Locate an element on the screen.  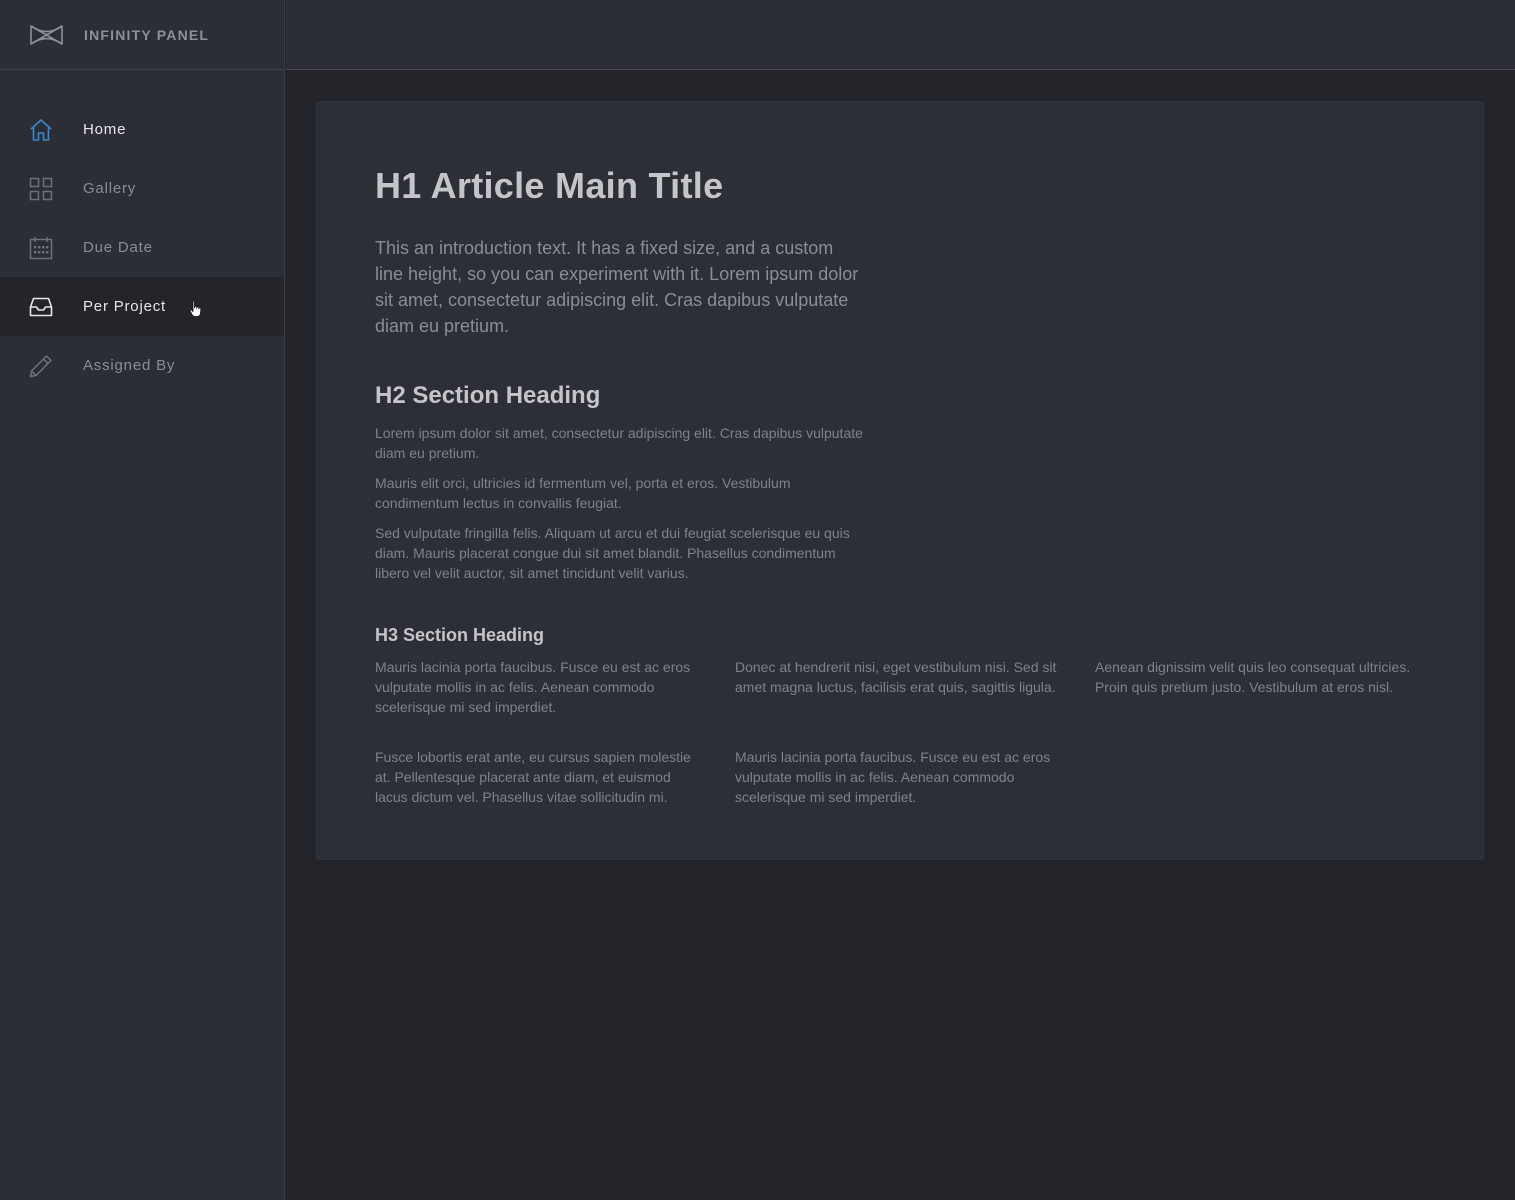
sidebar-item-label: Assigned By is located at coordinates (129, 365).